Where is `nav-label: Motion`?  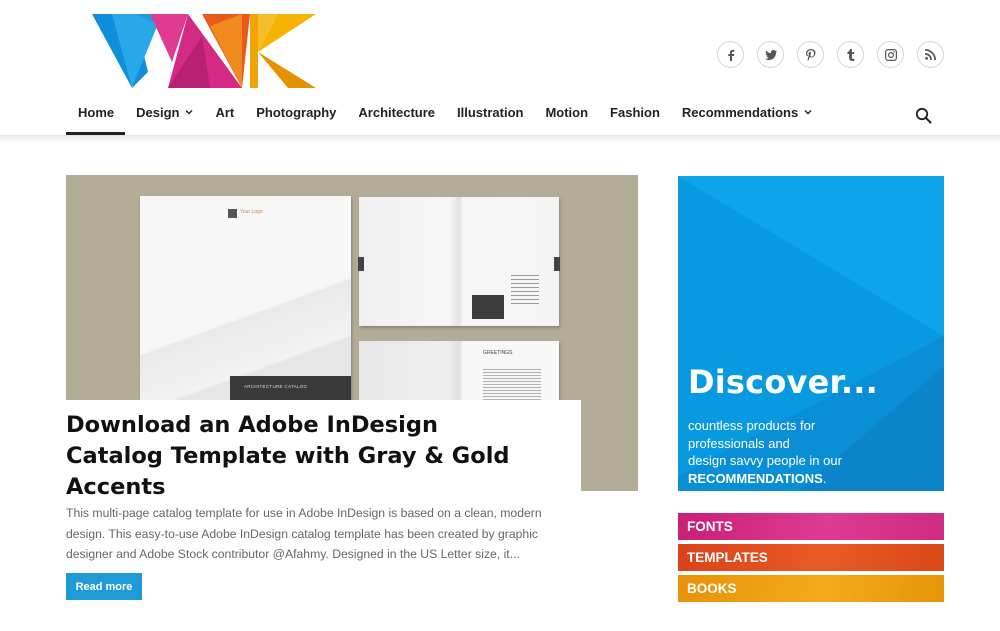
nav-label: Motion is located at coordinates (567, 112).